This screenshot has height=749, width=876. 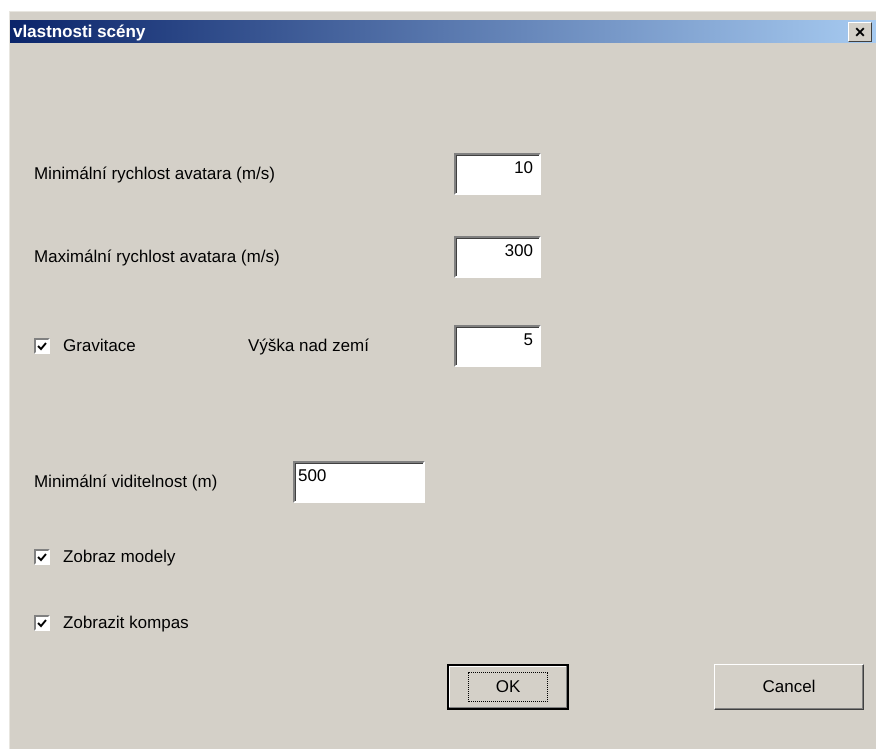 What do you see at coordinates (309, 346) in the screenshot?
I see `field-label: Výška nad zemí` at bounding box center [309, 346].